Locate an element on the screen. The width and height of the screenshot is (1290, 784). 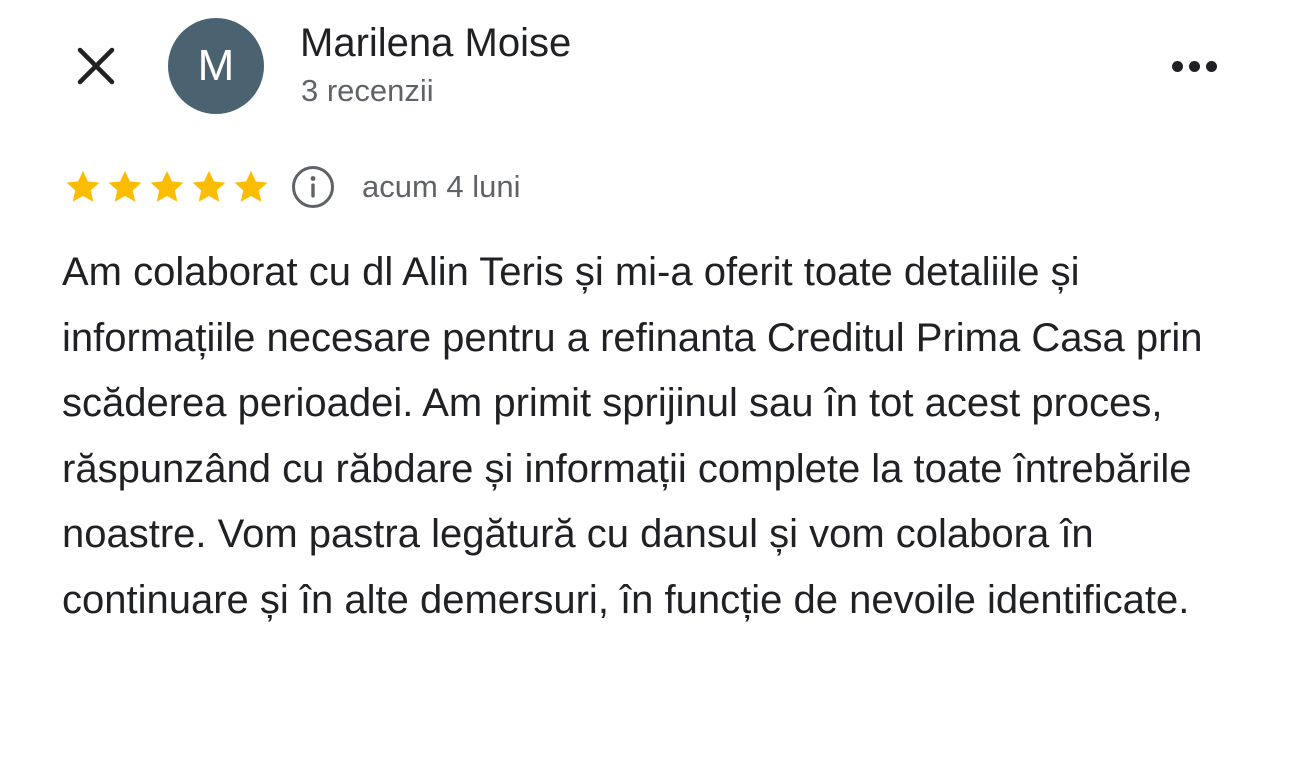
author-review-count: 3 recenzii is located at coordinates (367, 90).